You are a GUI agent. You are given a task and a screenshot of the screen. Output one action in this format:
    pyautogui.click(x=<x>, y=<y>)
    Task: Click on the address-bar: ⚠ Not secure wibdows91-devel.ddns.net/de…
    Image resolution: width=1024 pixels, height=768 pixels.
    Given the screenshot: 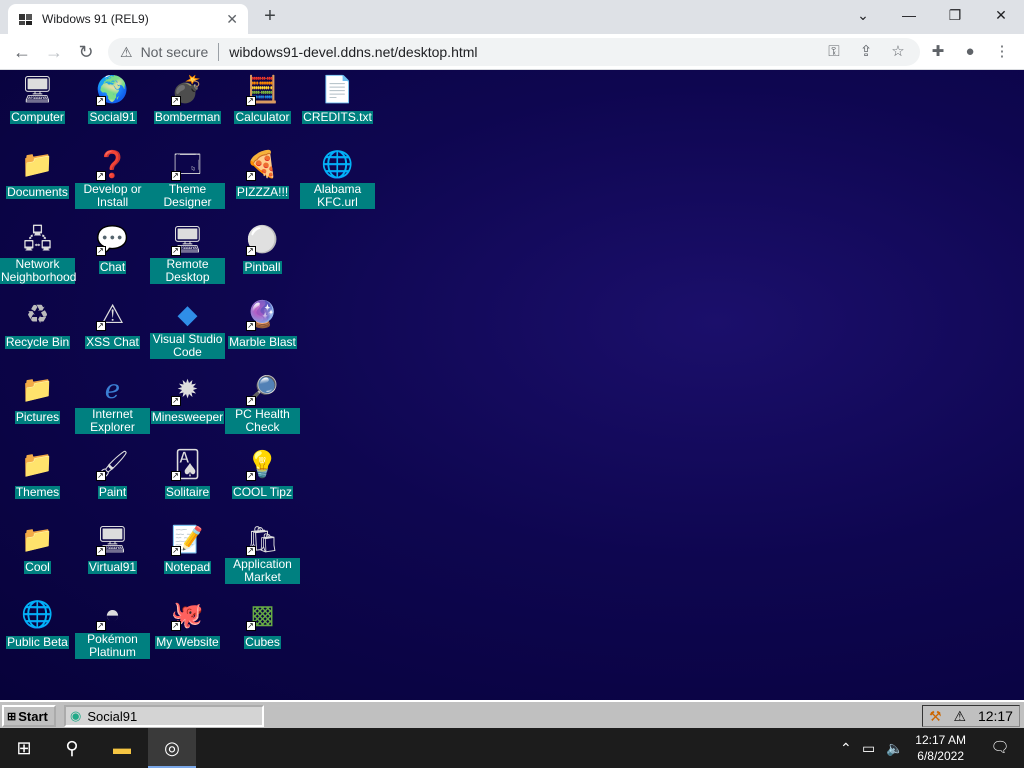 What is the action you would take?
    pyautogui.click(x=514, y=52)
    